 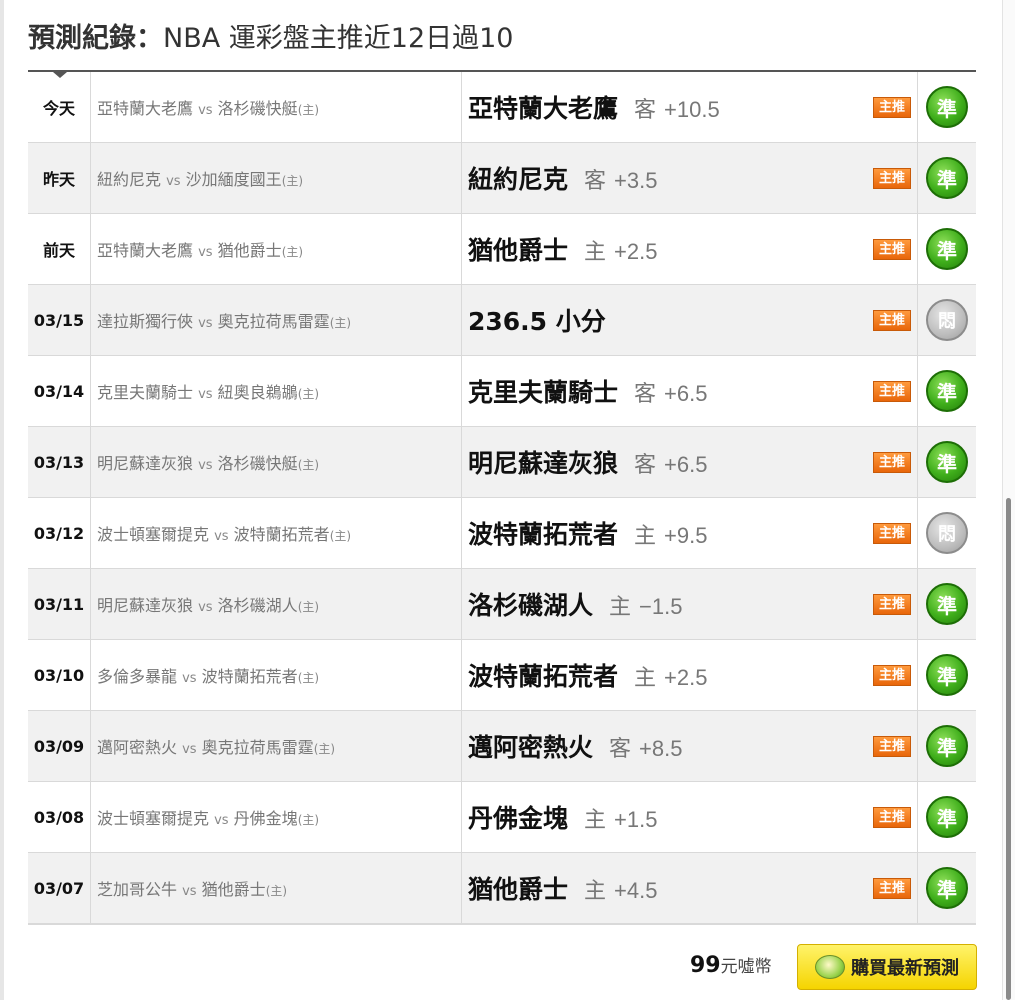 I want to click on matchup: 達拉斯獨行俠 vs 奧克拉荷馬雷霆(主), so click(x=276, y=320).